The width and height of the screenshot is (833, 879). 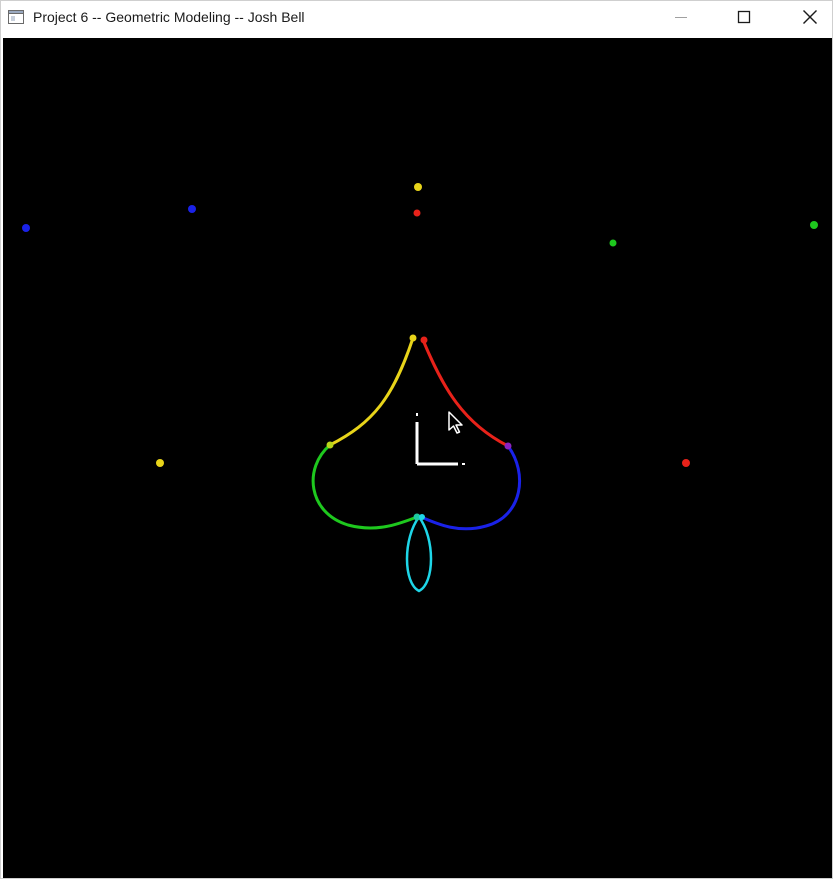 I want to click on curve-cyan, so click(x=419, y=553).